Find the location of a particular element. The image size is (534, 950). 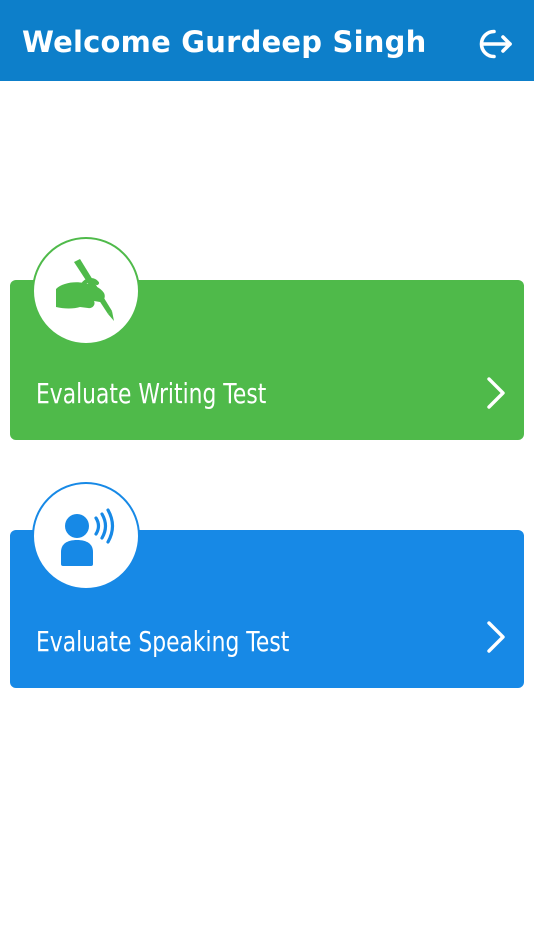

writing-hand-icon is located at coordinates (85, 290).